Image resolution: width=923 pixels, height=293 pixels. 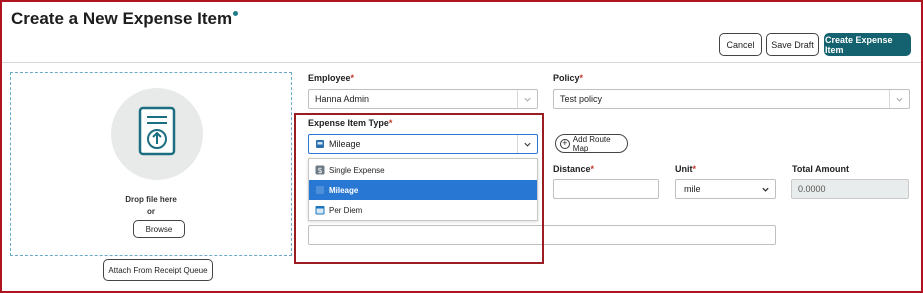 What do you see at coordinates (867, 44) in the screenshot?
I see `create-expense-item-button: Create Expense Item` at bounding box center [867, 44].